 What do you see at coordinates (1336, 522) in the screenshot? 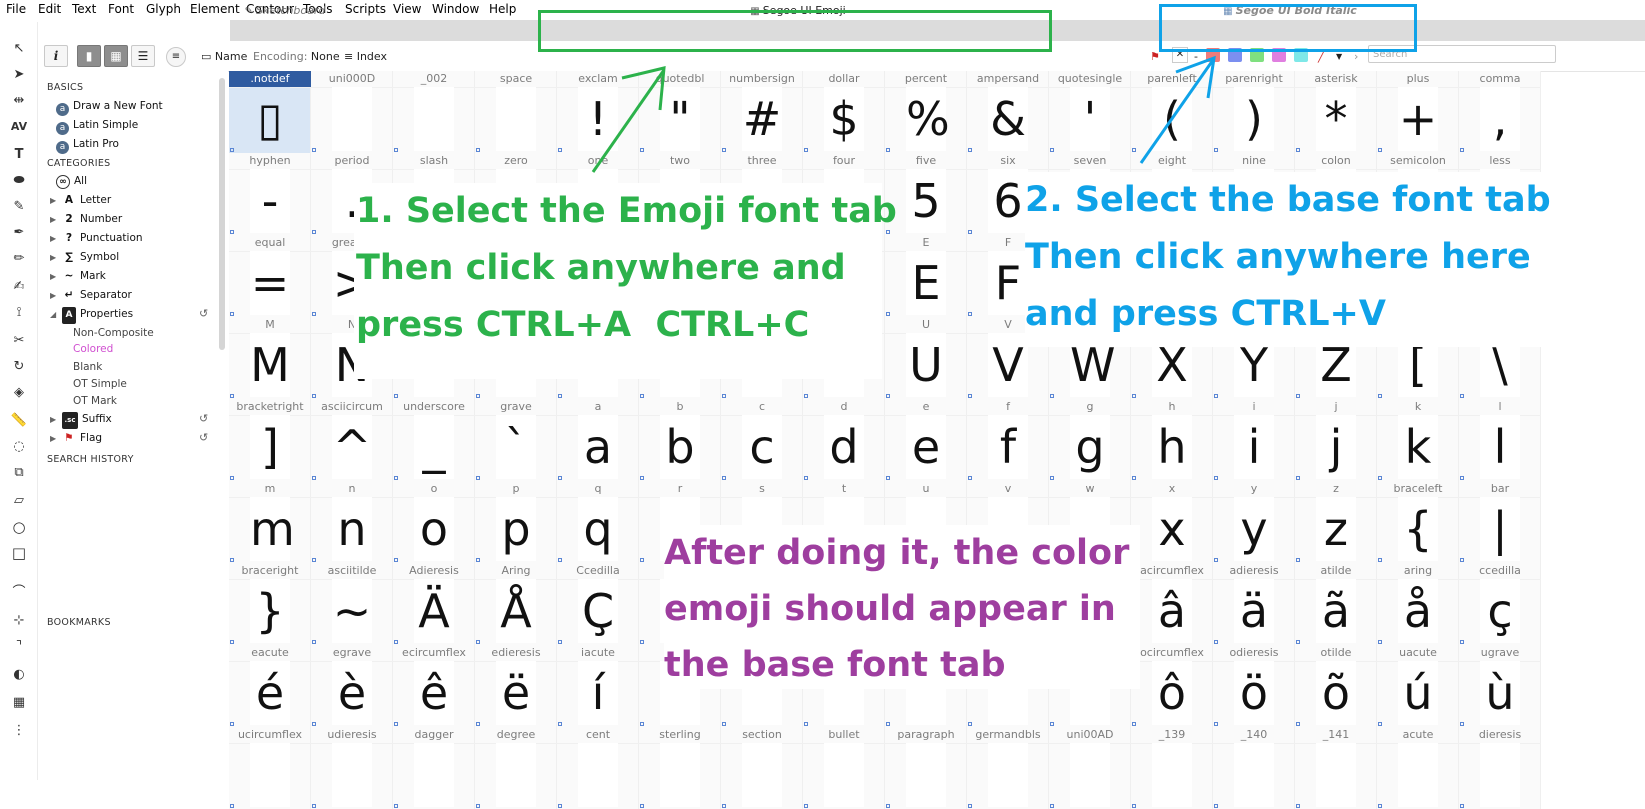
I see `glyph-cell: zz` at bounding box center [1336, 522].